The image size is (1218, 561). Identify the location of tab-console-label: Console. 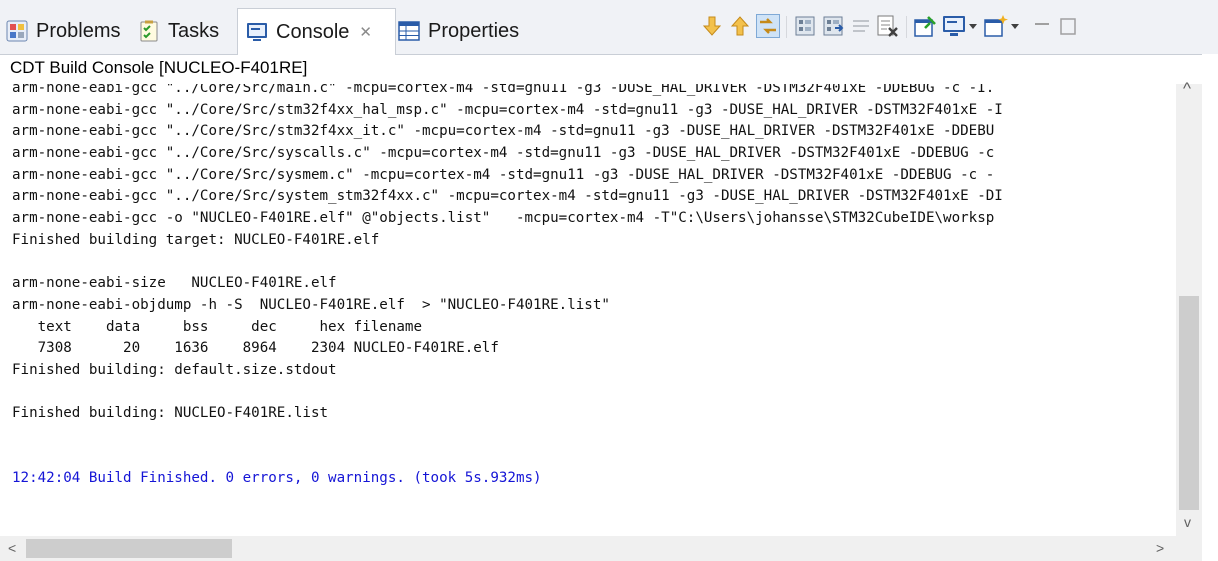
(313, 31).